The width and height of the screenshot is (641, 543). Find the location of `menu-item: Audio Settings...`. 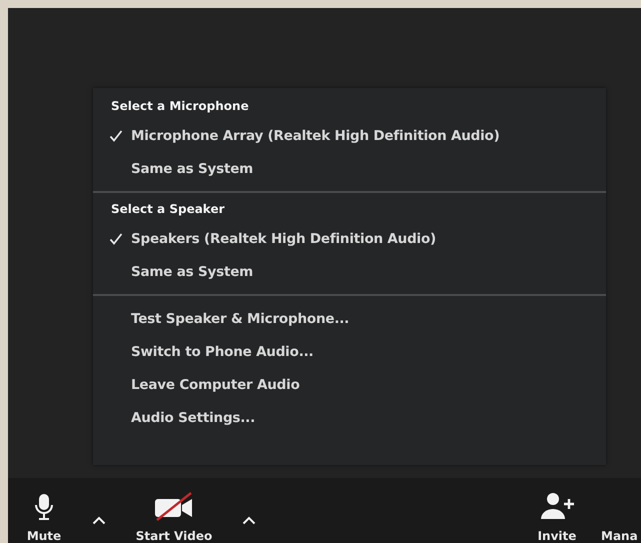

menu-item: Audio Settings... is located at coordinates (349, 417).